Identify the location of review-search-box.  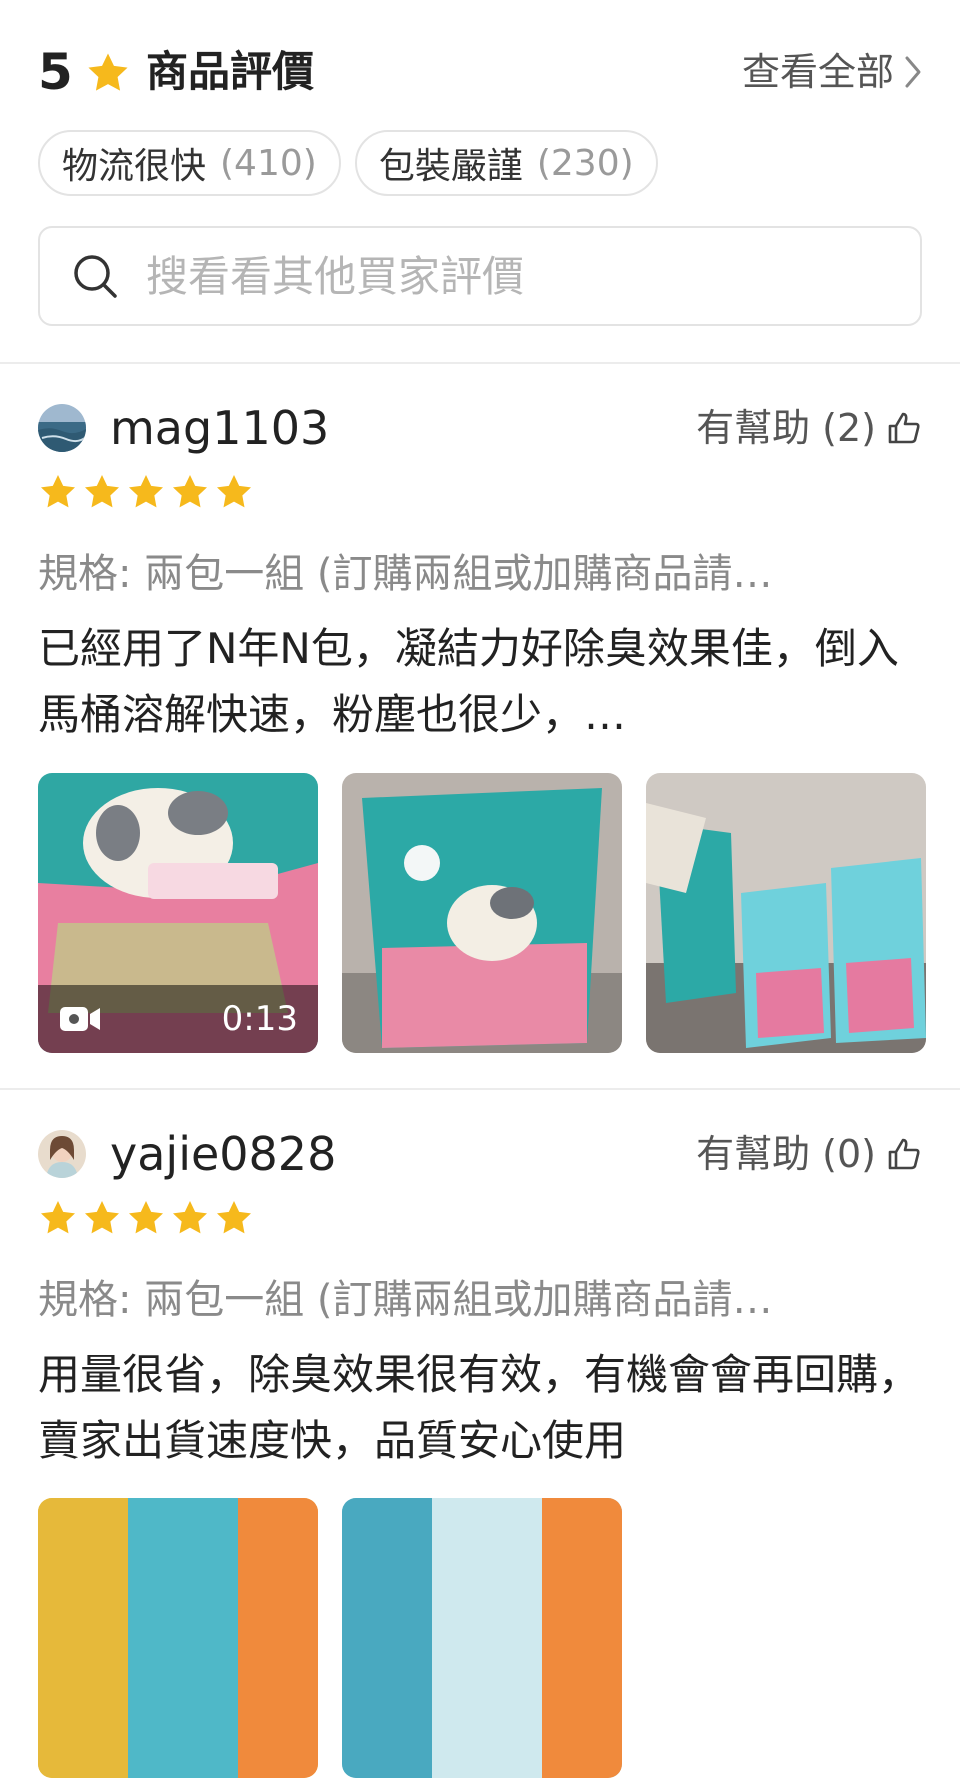
(480, 276).